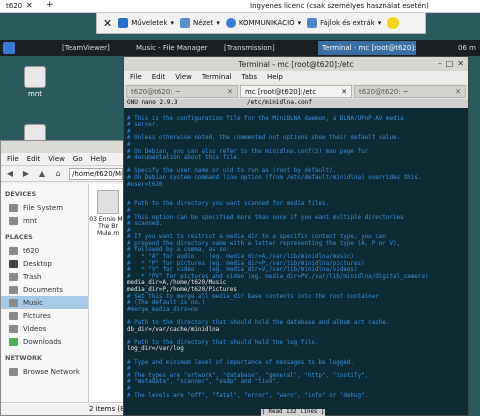 The image size is (480, 416). Describe the element at coordinates (37, 263) in the screenshot. I see `sidebar-item-label: Desktop` at that location.